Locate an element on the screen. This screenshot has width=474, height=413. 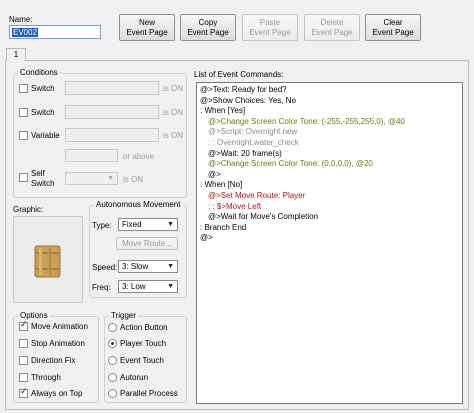
or-above-label: or above is located at coordinates (139, 156).